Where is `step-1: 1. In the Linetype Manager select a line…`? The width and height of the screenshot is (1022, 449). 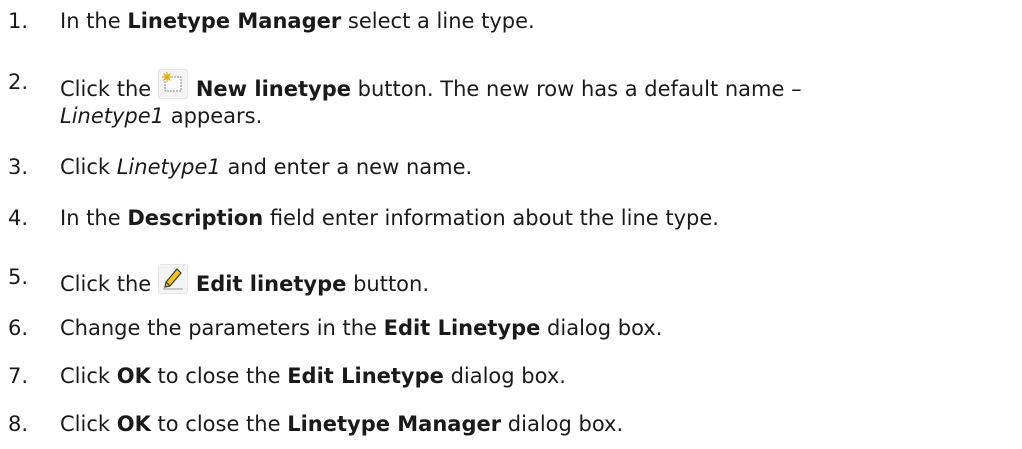 step-1: 1. In the Linetype Manager select a line… is located at coordinates (505, 21).